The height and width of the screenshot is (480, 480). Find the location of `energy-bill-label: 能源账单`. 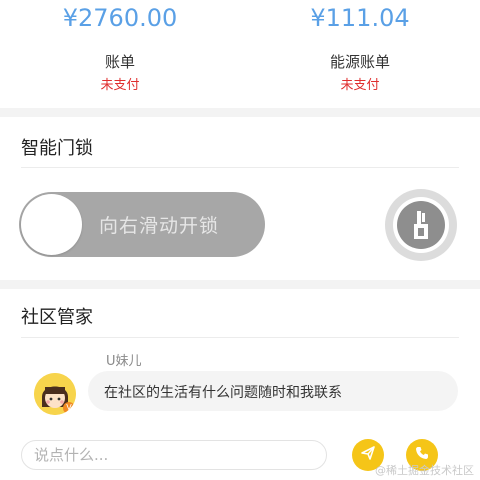

energy-bill-label: 能源账单 is located at coordinates (360, 61).